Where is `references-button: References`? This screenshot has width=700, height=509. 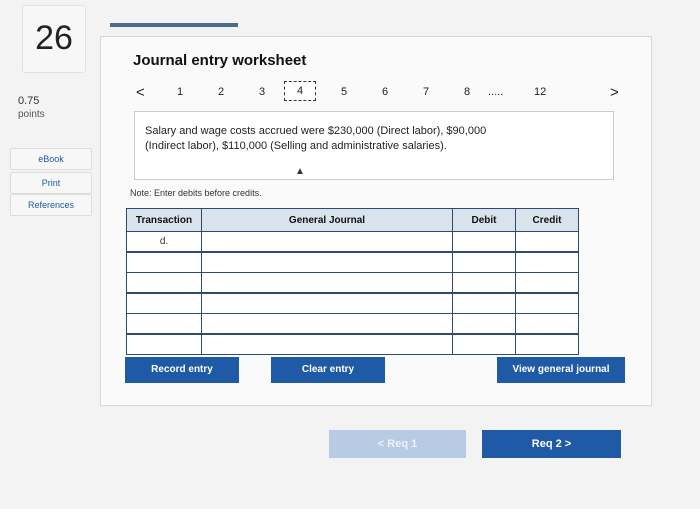 references-button: References is located at coordinates (51, 205).